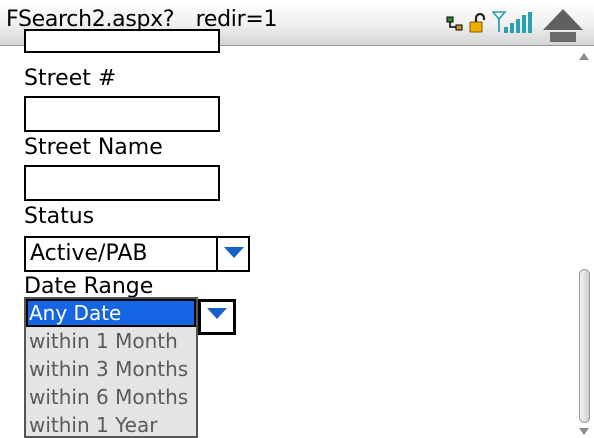 The width and height of the screenshot is (594, 438). I want to click on status-select: Active/PAB, so click(137, 254).